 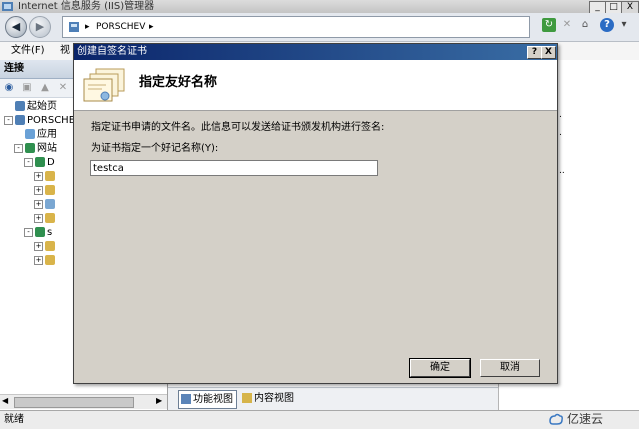 What do you see at coordinates (296, 27) in the screenshot?
I see `address-field: ▸ PORSCHEV ▸` at bounding box center [296, 27].